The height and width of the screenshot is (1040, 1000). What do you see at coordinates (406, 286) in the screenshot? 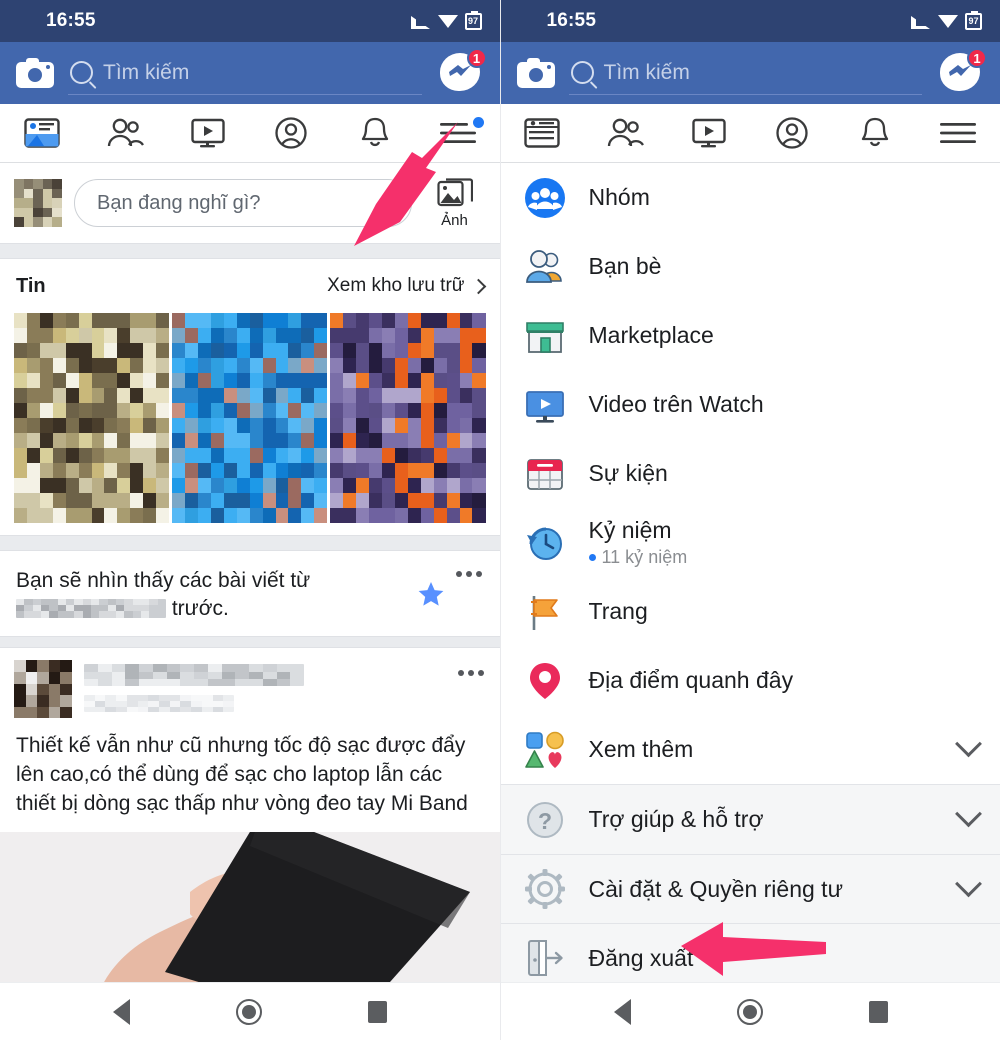
I see `stories-archive-link: Xem kho lưu trữ` at bounding box center [406, 286].